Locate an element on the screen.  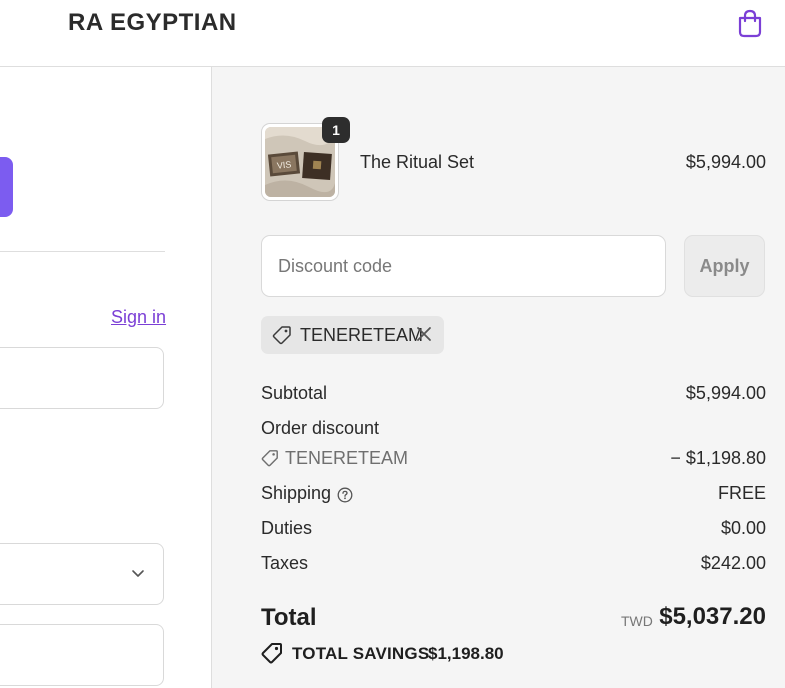
brand-logo: RA EGYPTIAN is located at coordinates (152, 23).